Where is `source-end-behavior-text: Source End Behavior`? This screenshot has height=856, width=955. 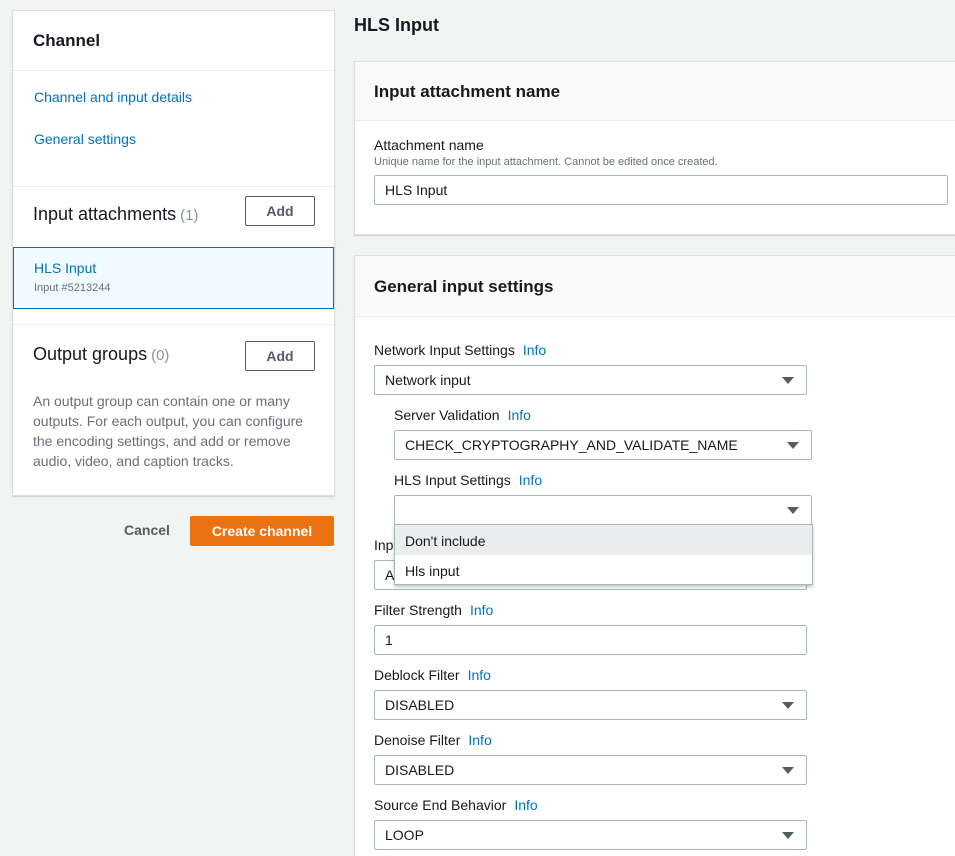
source-end-behavior-text: Source End Behavior is located at coordinates (440, 805).